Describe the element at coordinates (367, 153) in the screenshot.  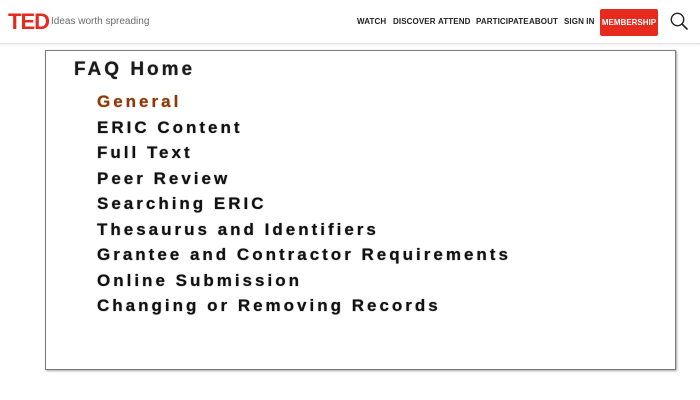
I see `faq-link-full-text: Full Text` at that location.